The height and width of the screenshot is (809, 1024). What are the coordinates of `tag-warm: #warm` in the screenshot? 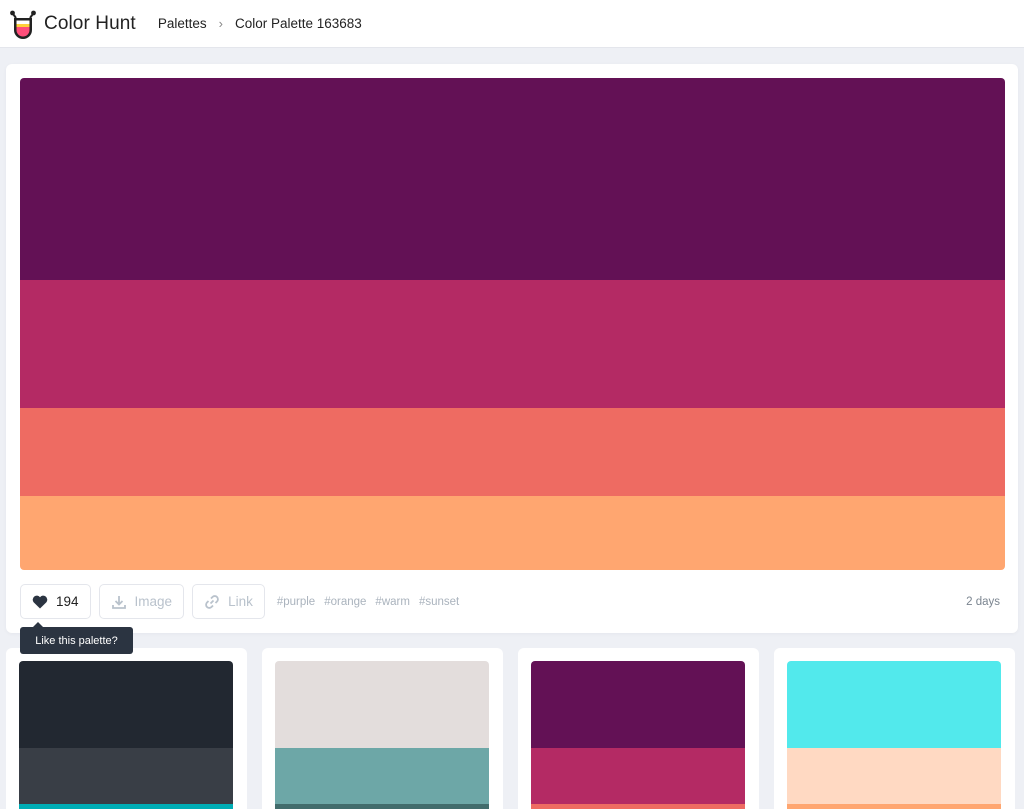 It's located at (392, 602).